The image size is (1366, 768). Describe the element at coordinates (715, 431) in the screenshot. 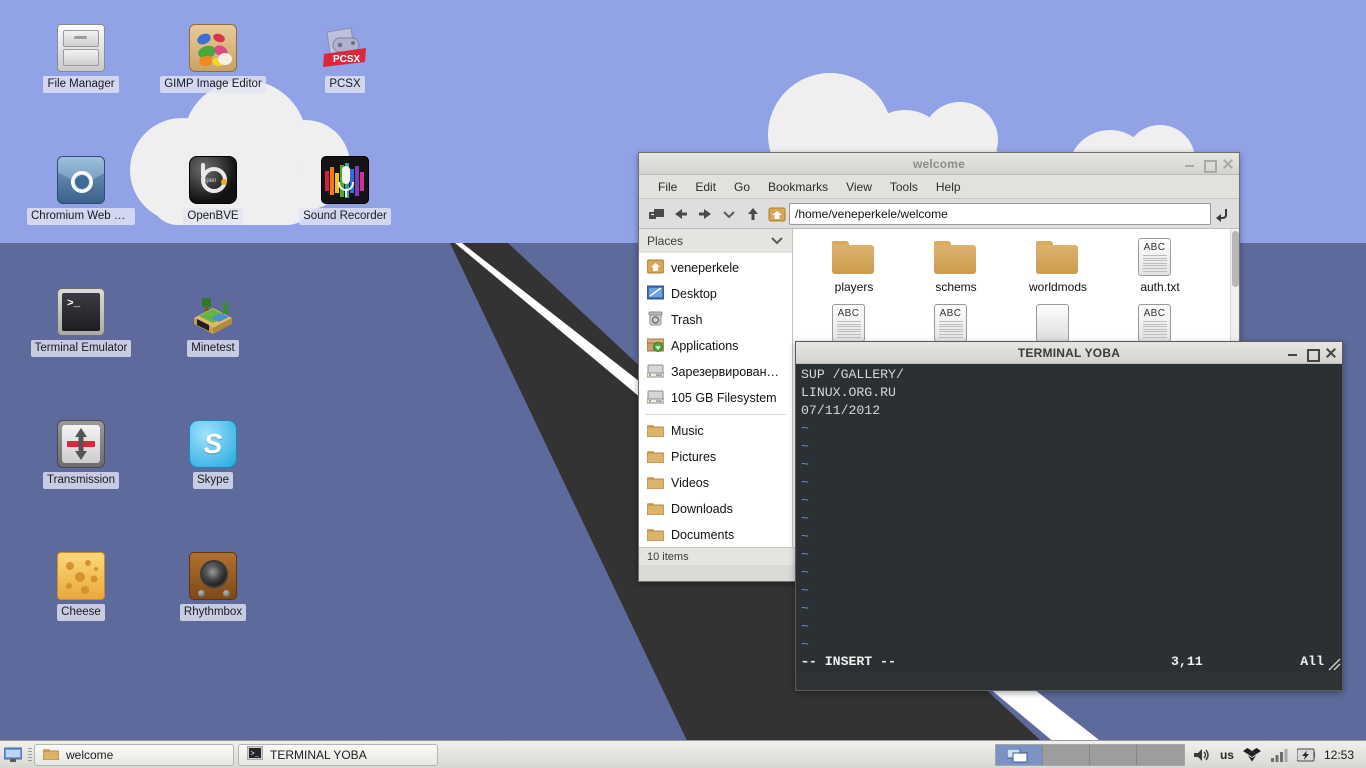

I see `place-item-music: Music` at that location.